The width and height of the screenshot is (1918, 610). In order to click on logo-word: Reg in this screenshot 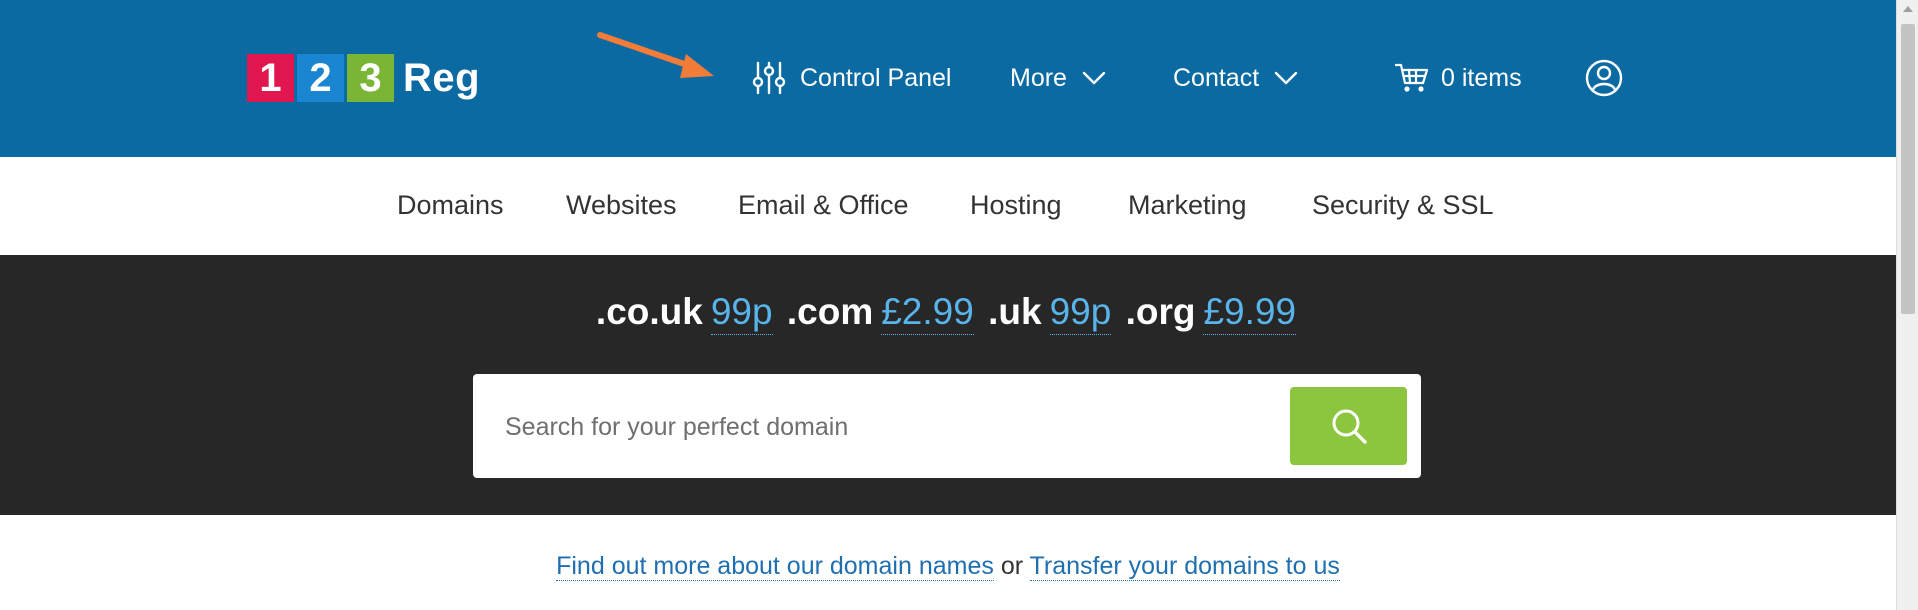, I will do `click(442, 77)`.